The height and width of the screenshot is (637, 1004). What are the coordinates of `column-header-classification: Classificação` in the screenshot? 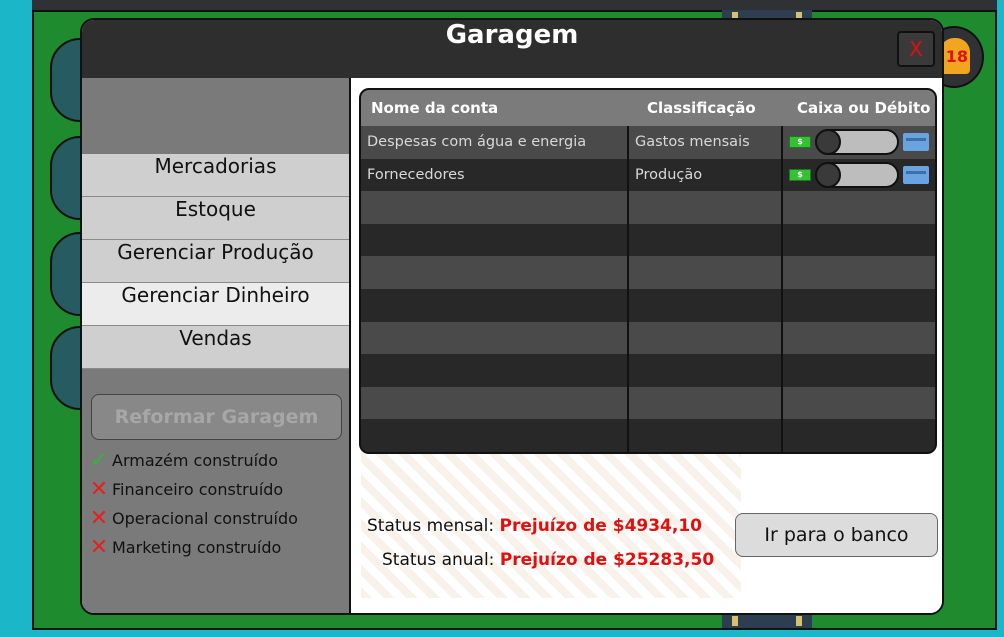 It's located at (701, 108).